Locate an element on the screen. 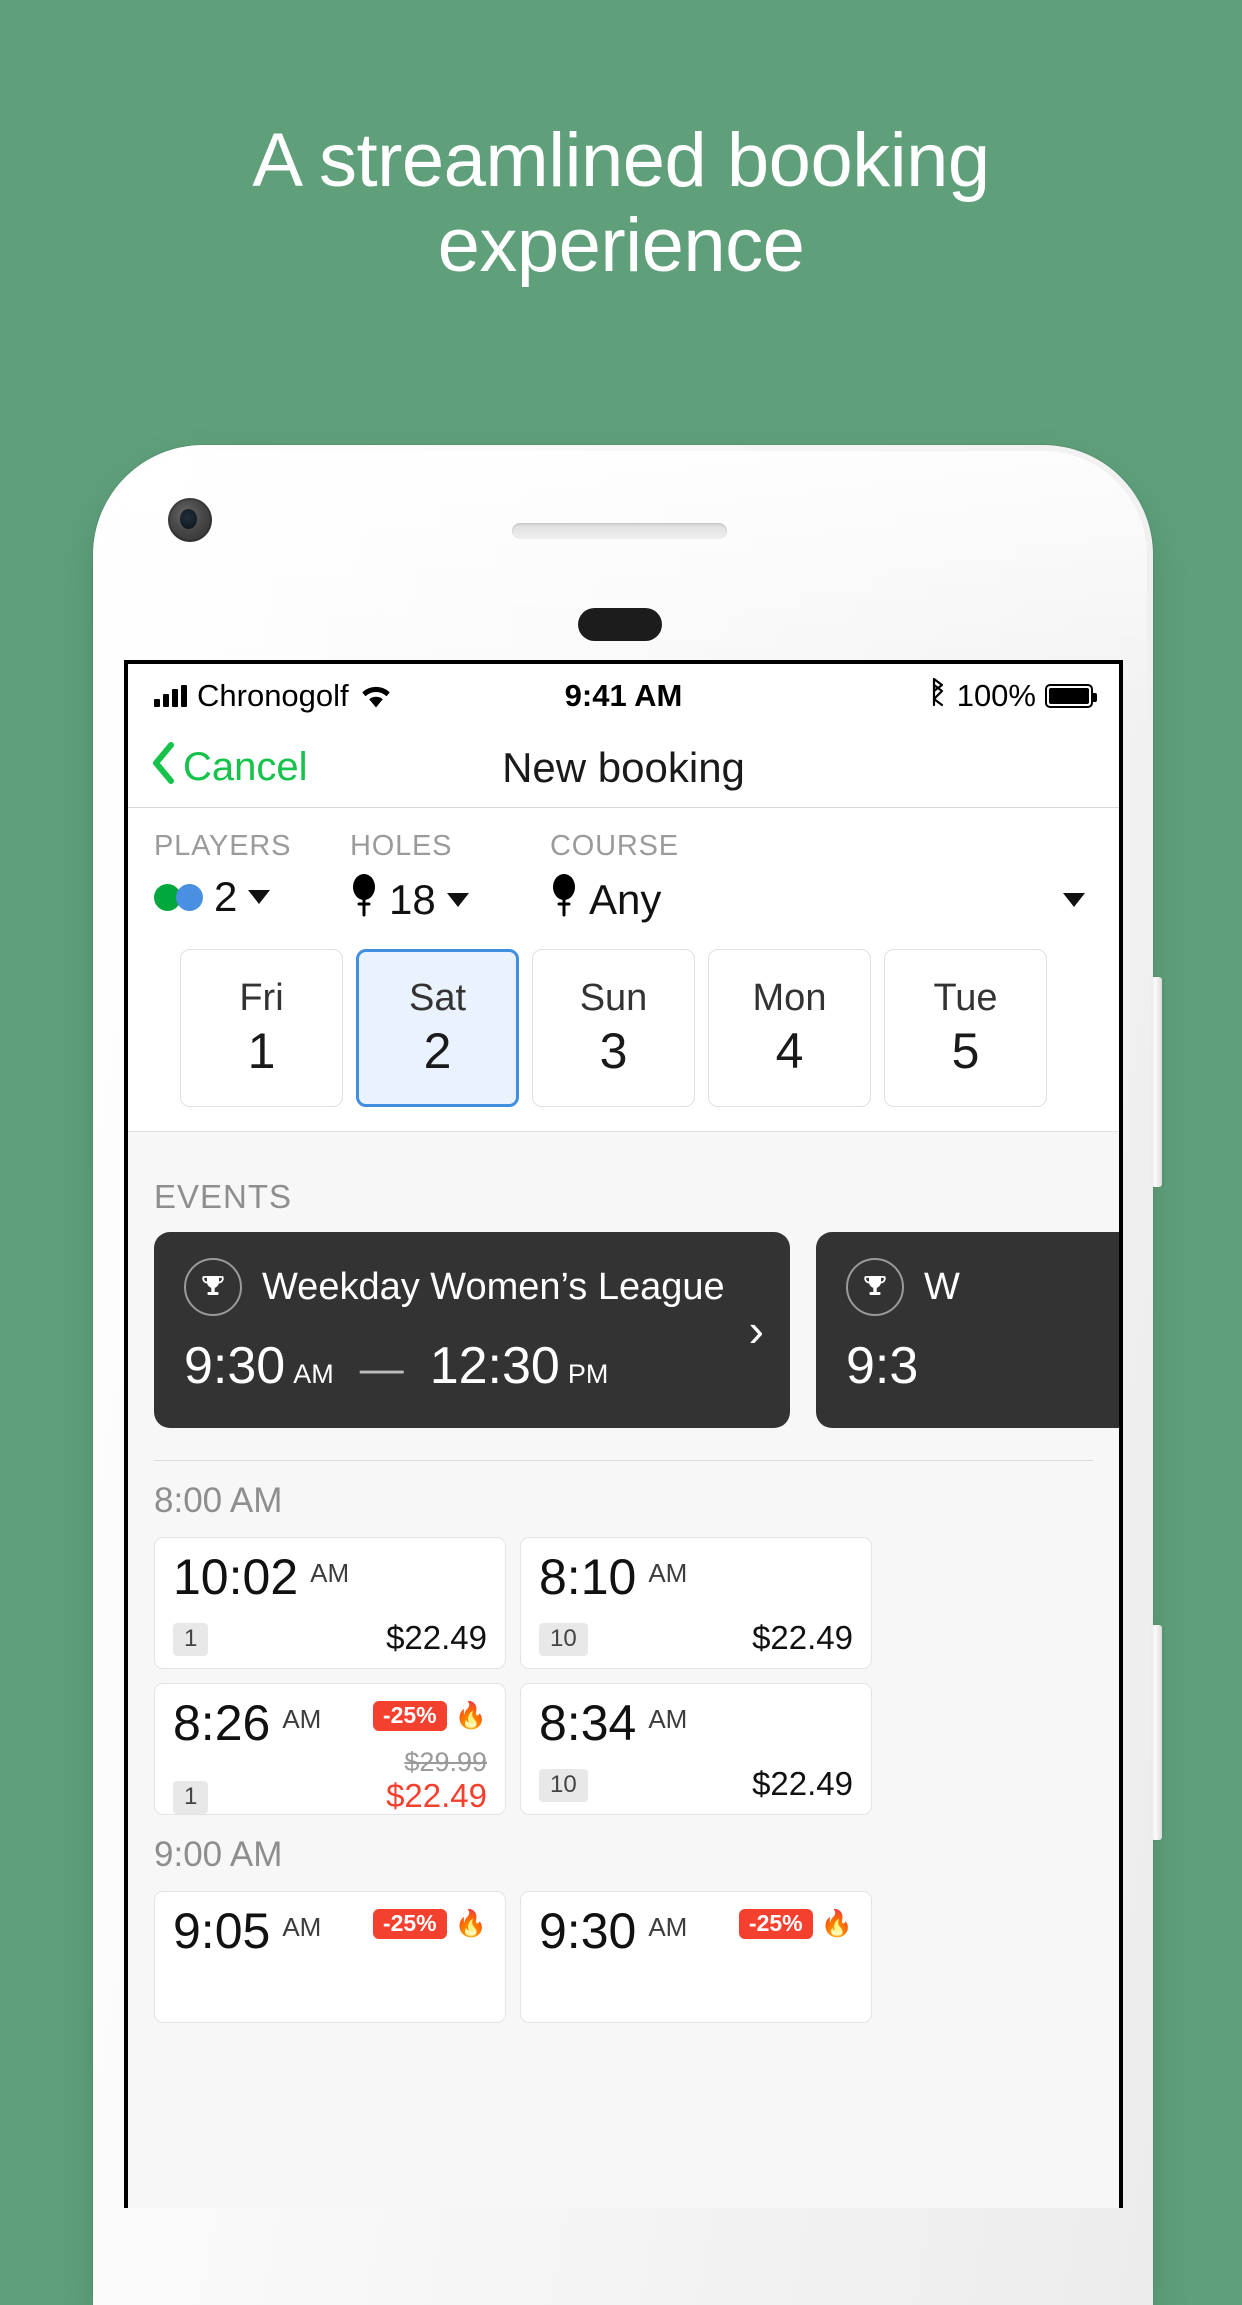 The width and height of the screenshot is (1242, 2305). date-chip-day: 3 is located at coordinates (613, 1050).